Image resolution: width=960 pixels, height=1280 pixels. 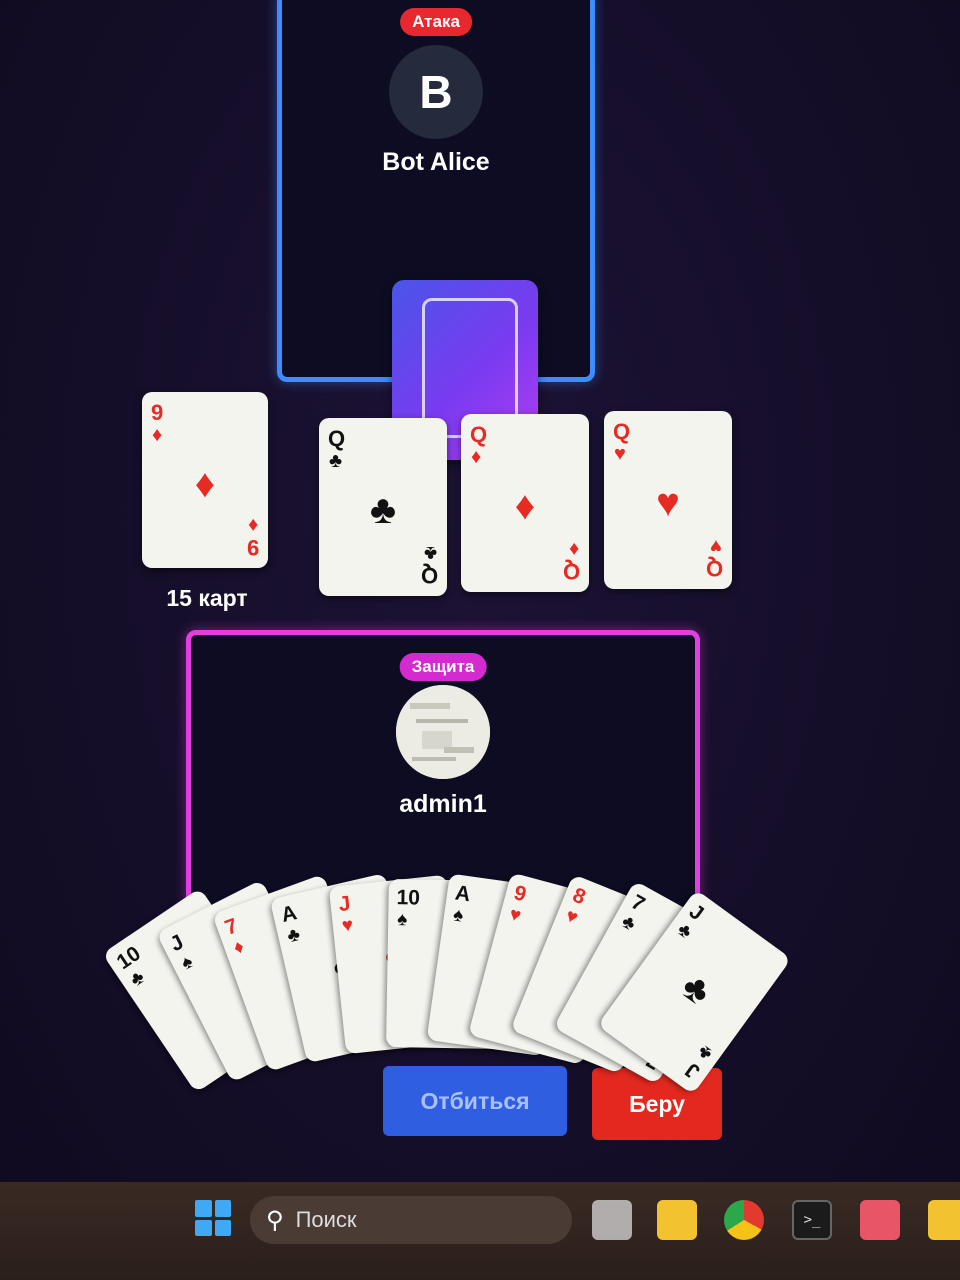 What do you see at coordinates (716, 546) in the screenshot?
I see `card-suit-bottom: ♥` at bounding box center [716, 546].